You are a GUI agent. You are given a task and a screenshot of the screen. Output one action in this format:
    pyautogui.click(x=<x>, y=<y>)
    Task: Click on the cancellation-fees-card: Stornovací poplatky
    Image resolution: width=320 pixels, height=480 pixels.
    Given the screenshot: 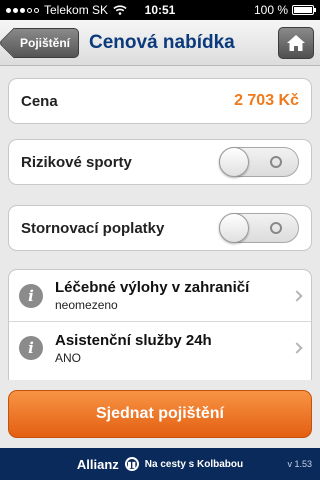 What is the action you would take?
    pyautogui.click(x=160, y=228)
    